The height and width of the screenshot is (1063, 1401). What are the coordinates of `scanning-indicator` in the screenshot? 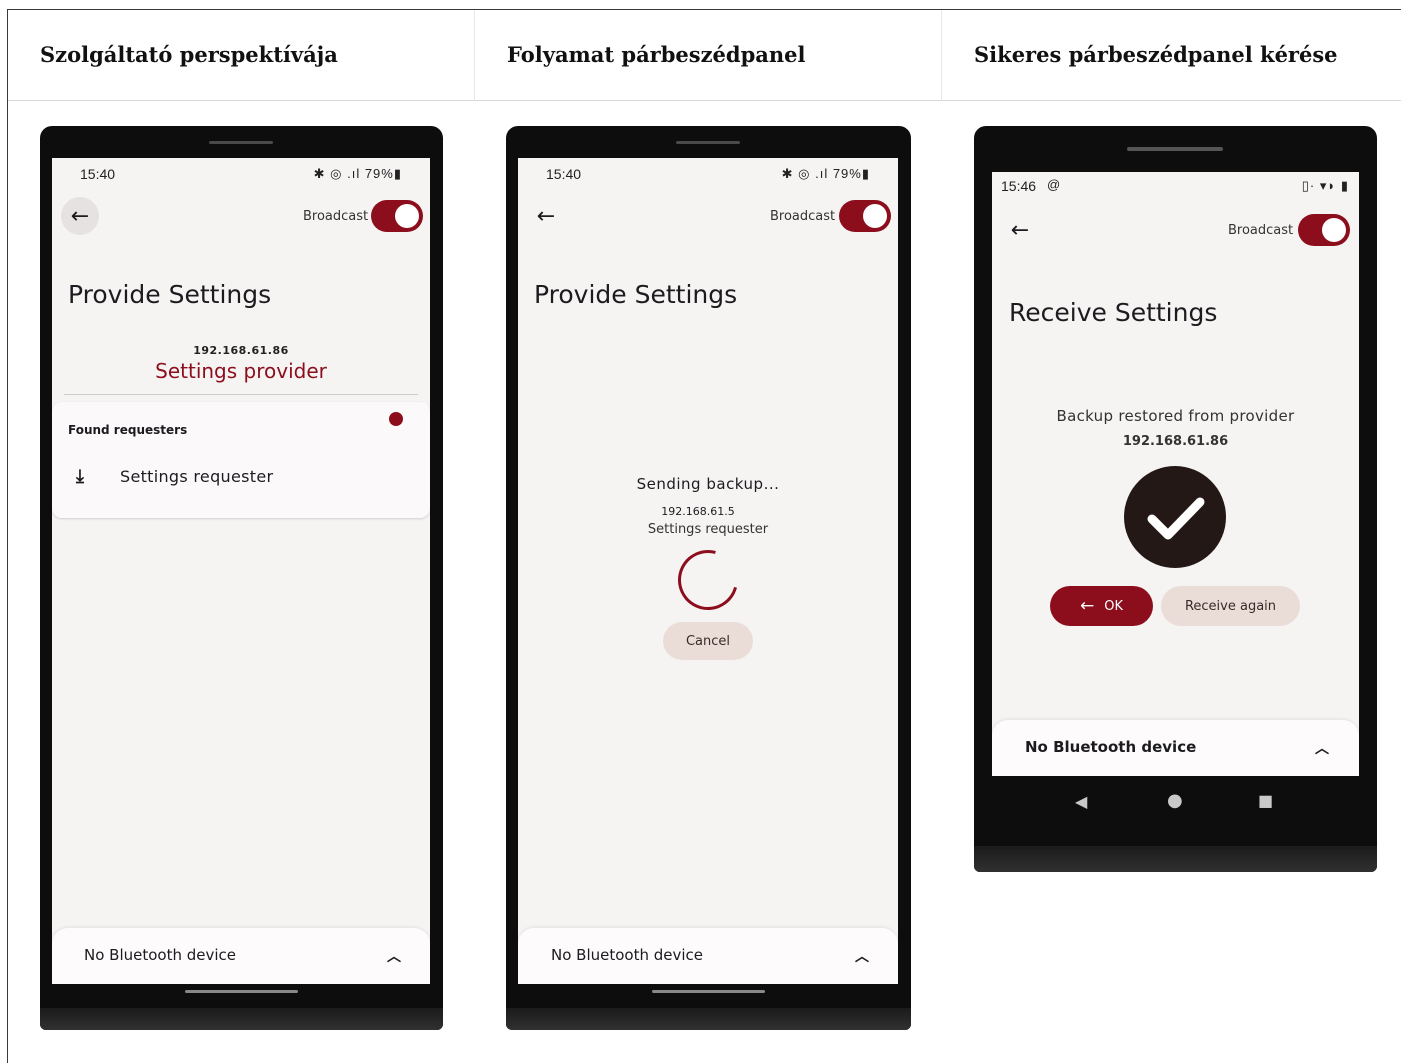 It's located at (396, 419).